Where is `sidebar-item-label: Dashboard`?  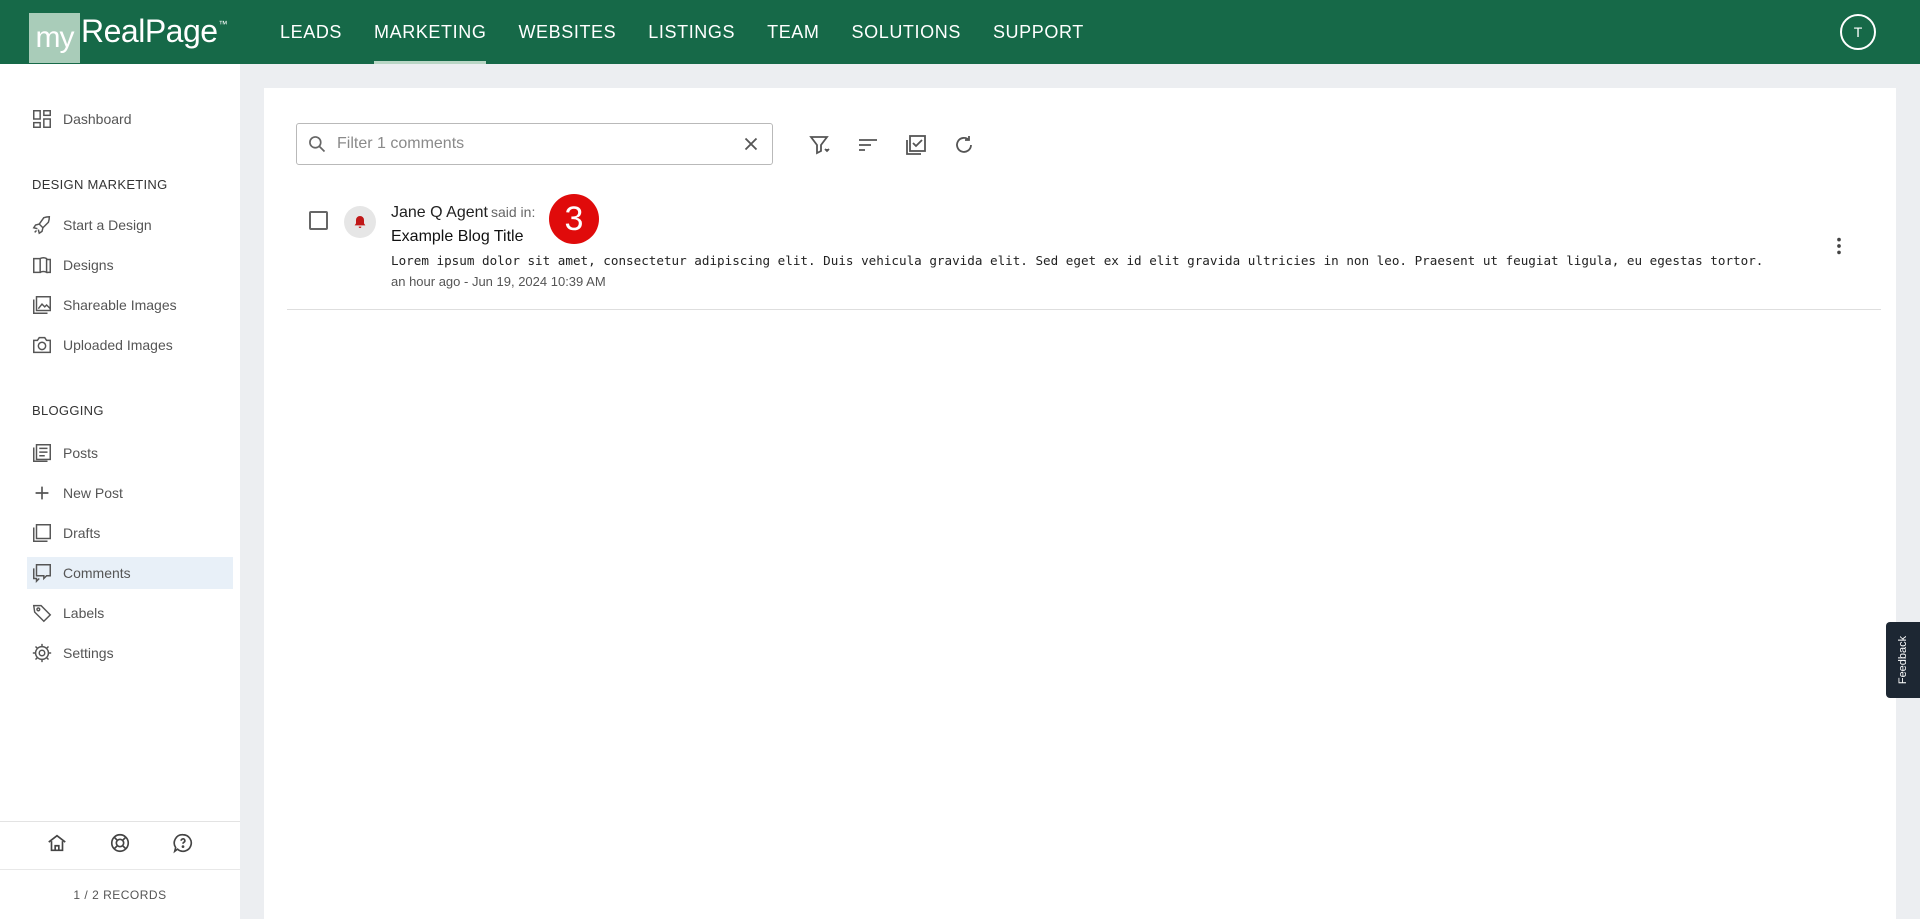 sidebar-item-label: Dashboard is located at coordinates (97, 119).